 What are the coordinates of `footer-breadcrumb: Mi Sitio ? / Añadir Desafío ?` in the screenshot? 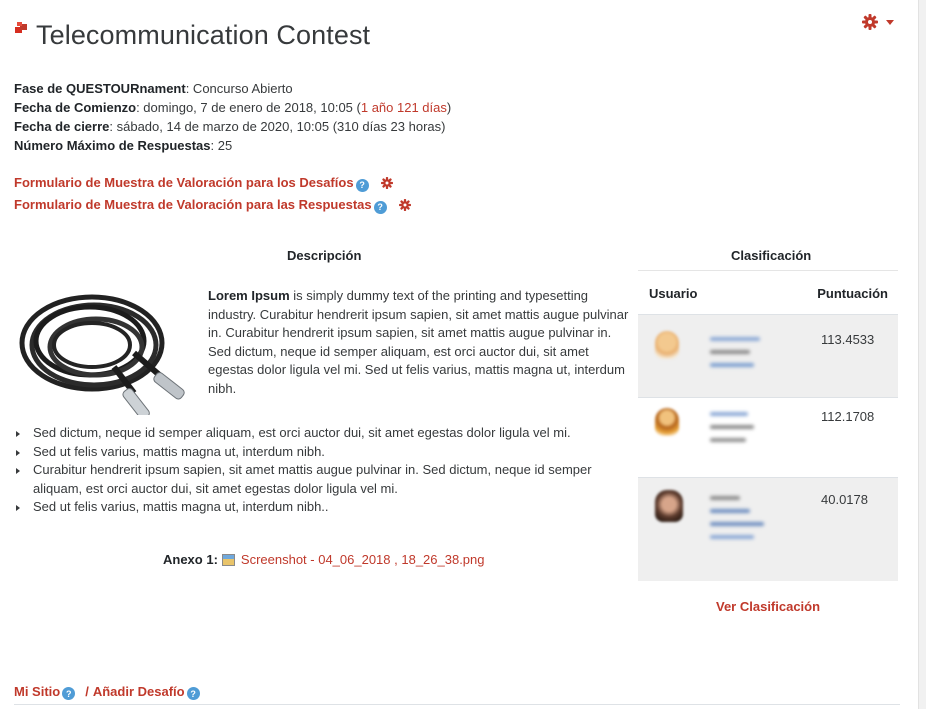 It's located at (107, 692).